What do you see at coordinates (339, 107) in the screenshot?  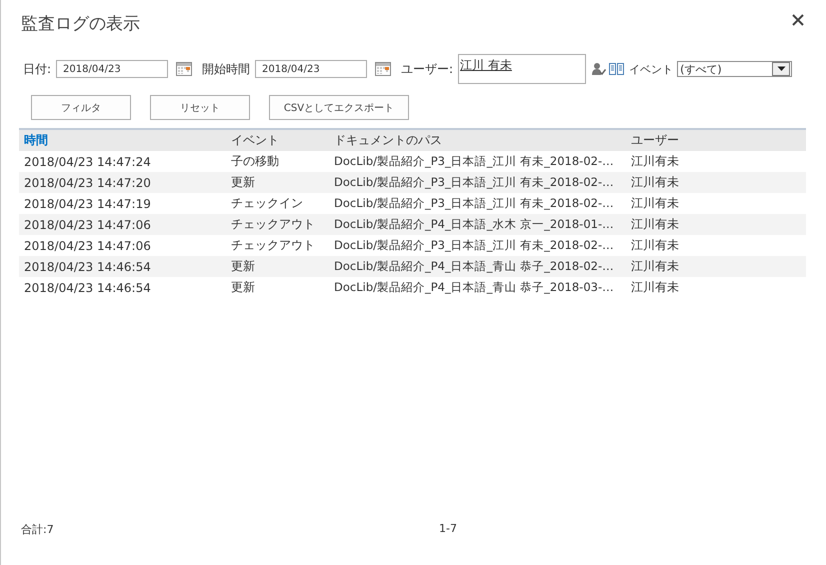 I see `export-csv-button: CSVとしてエクスポート` at bounding box center [339, 107].